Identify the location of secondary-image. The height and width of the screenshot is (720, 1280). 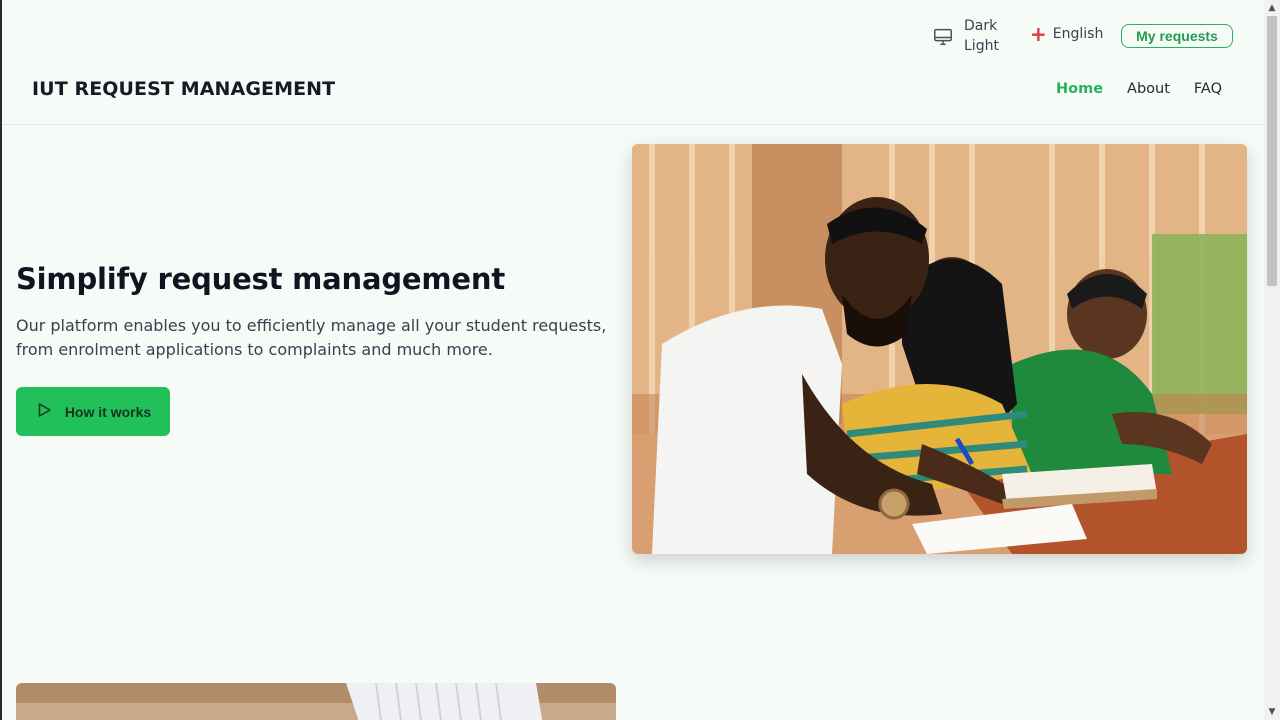
(316, 701).